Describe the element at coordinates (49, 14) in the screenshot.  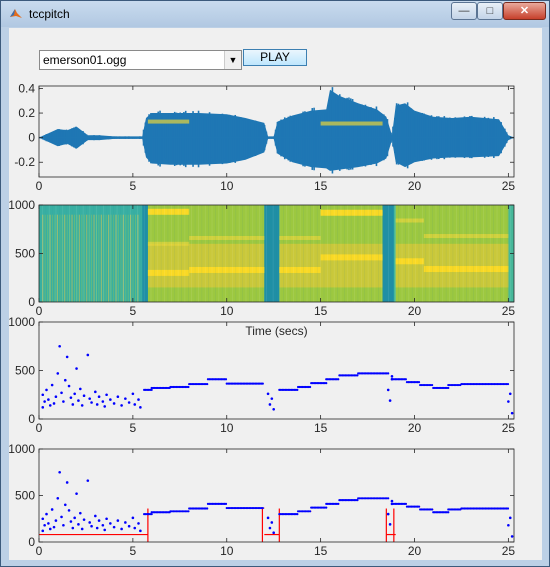
I see `window-title: tccpitch` at that location.